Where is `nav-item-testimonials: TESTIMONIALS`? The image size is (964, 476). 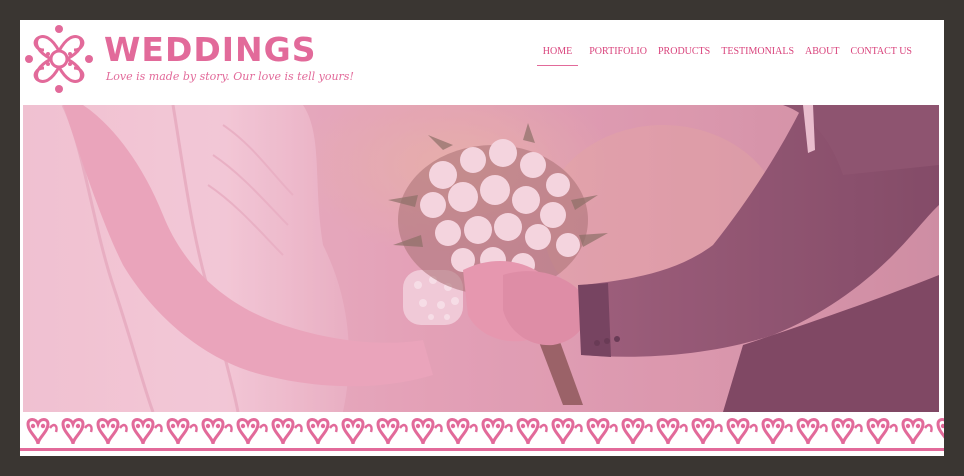 nav-item-testimonials: TESTIMONIALS is located at coordinates (757, 55).